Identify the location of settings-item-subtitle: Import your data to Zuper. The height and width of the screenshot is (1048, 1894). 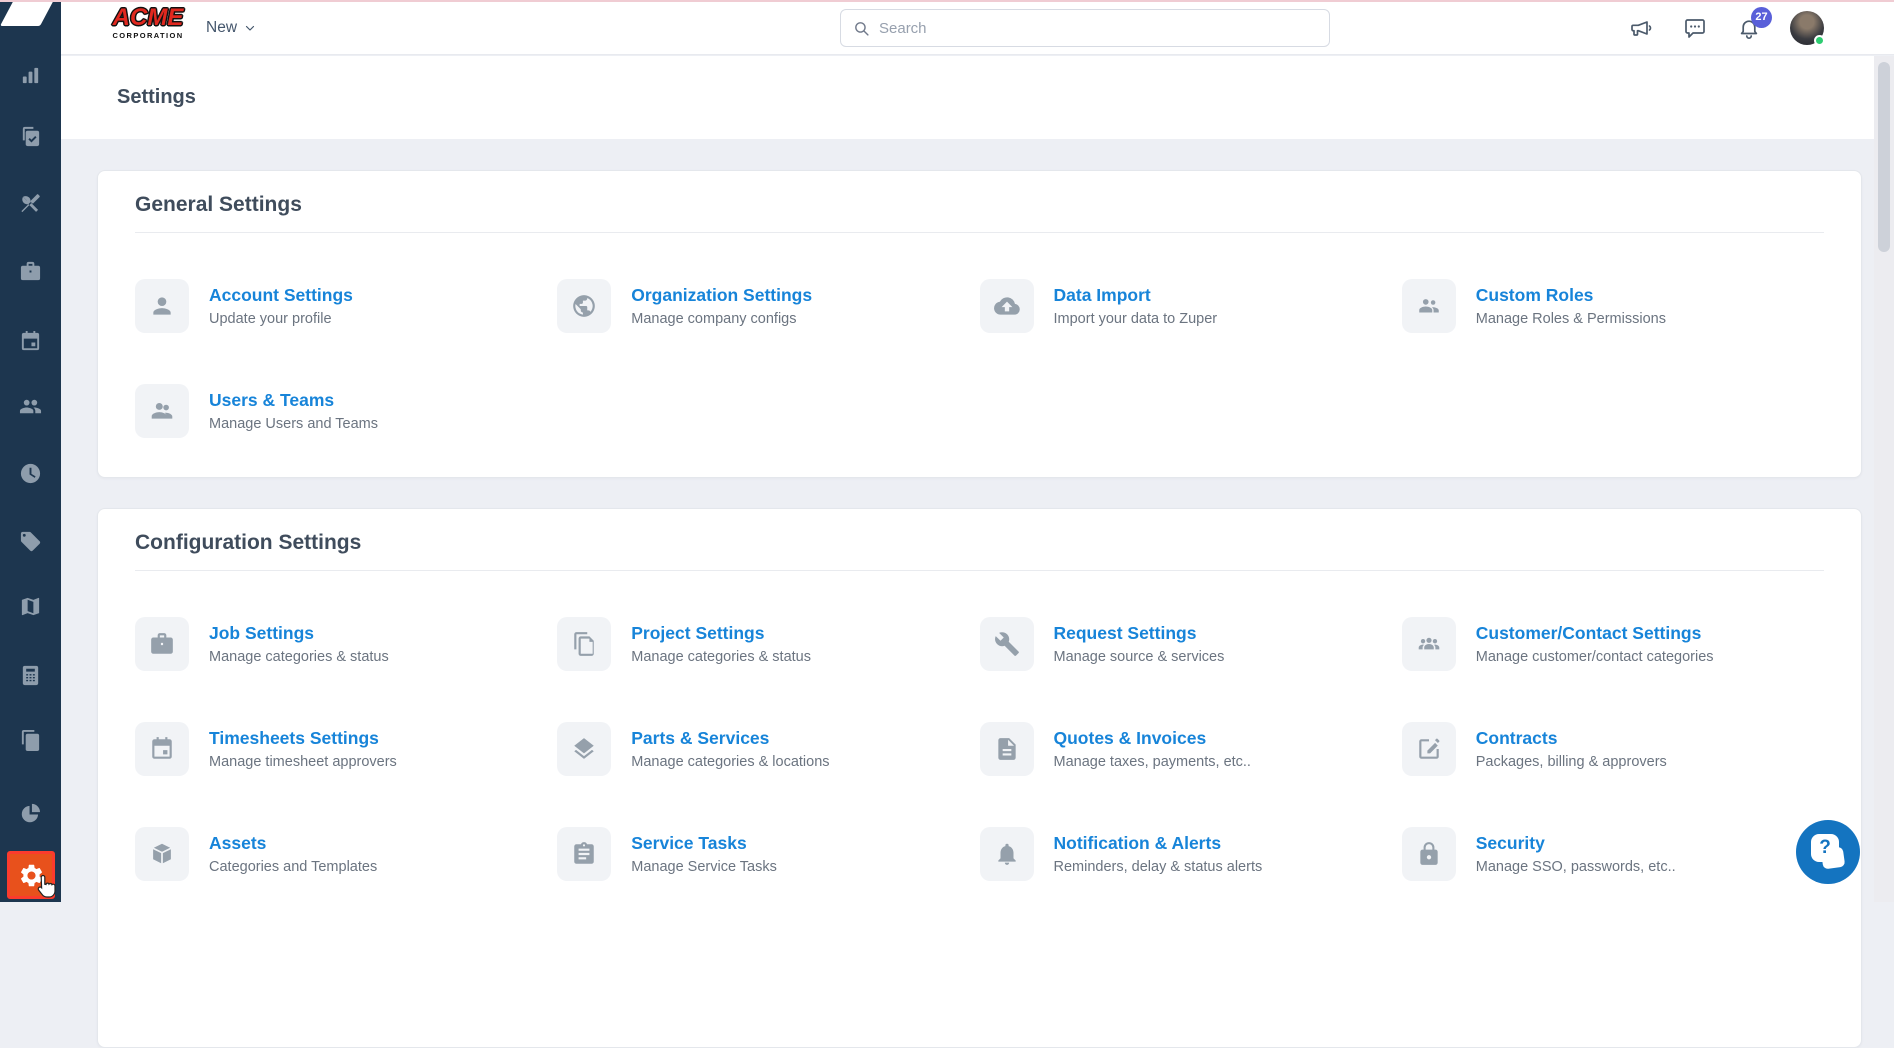
(1135, 319).